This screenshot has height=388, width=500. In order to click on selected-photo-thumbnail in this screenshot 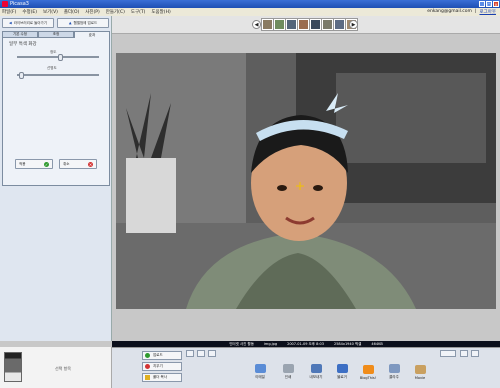, I will do `click(13, 367)`.